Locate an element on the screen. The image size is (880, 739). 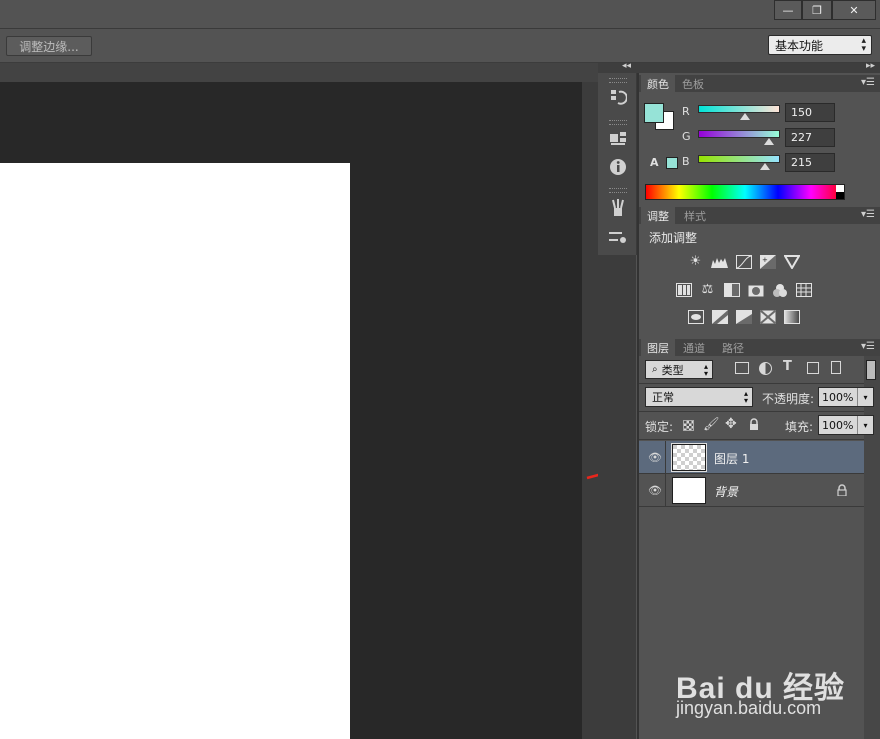
b-slider is located at coordinates (739, 159).